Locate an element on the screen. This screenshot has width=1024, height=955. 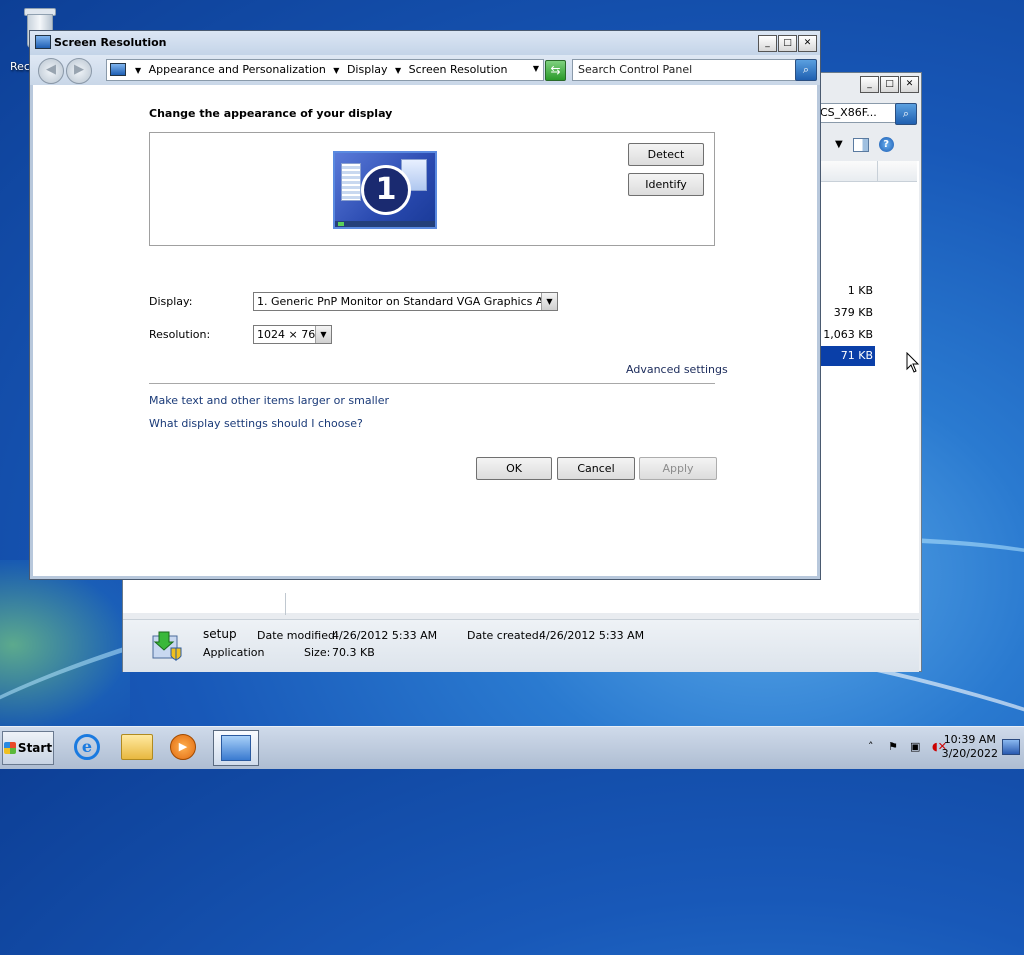
show-hidden-icons-icon: ˄ is located at coordinates (871, 746).